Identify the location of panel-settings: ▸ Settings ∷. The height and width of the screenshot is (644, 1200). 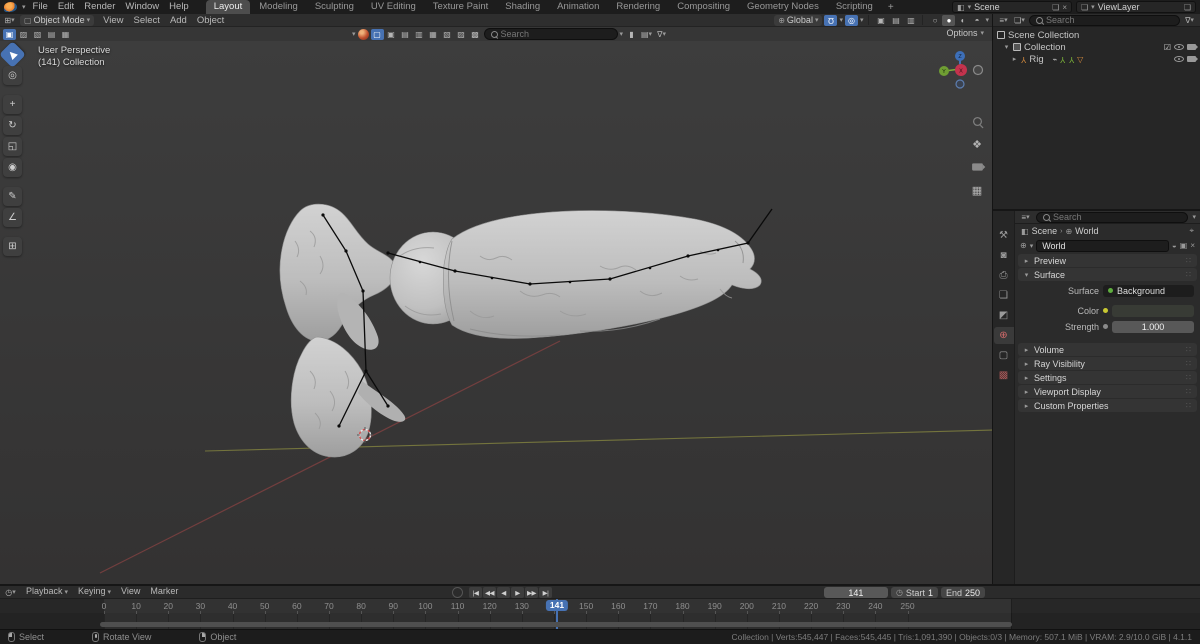
(1107, 377).